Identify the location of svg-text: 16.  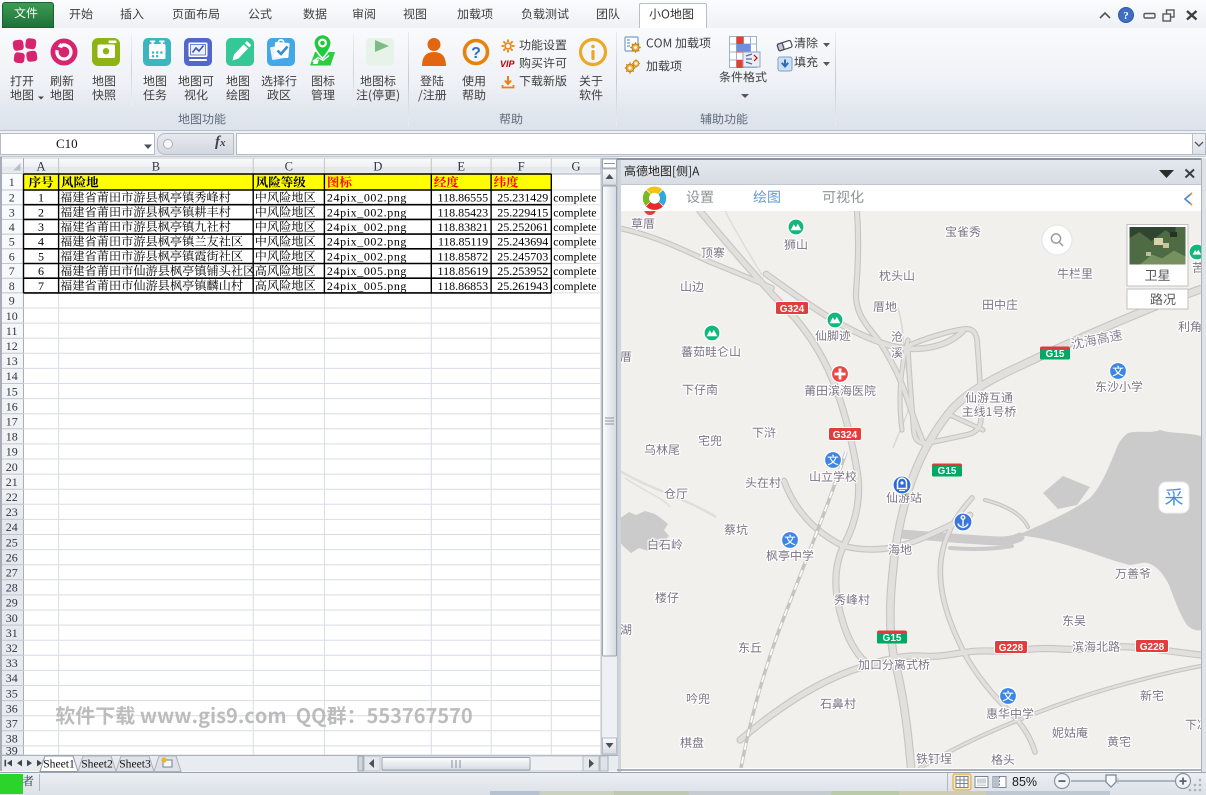
(12, 406).